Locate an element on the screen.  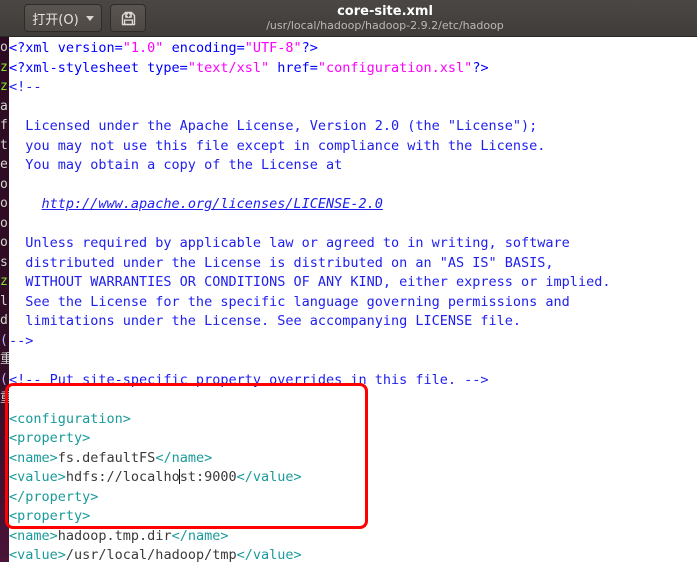
chevron-down-icon is located at coordinates (89, 18).